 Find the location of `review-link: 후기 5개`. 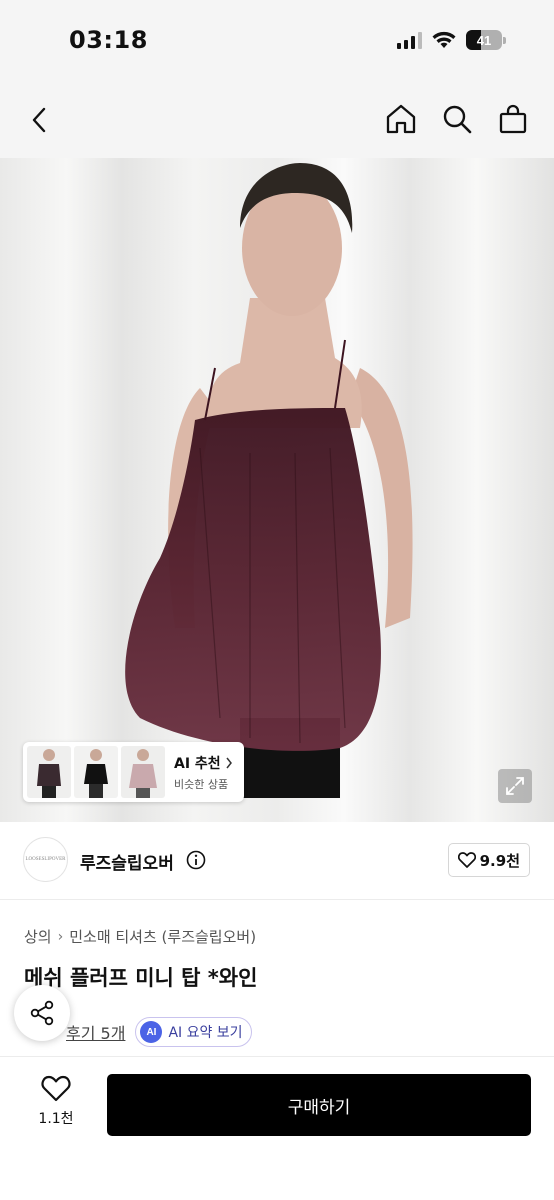

review-link: 후기 5개 is located at coordinates (95, 1032).